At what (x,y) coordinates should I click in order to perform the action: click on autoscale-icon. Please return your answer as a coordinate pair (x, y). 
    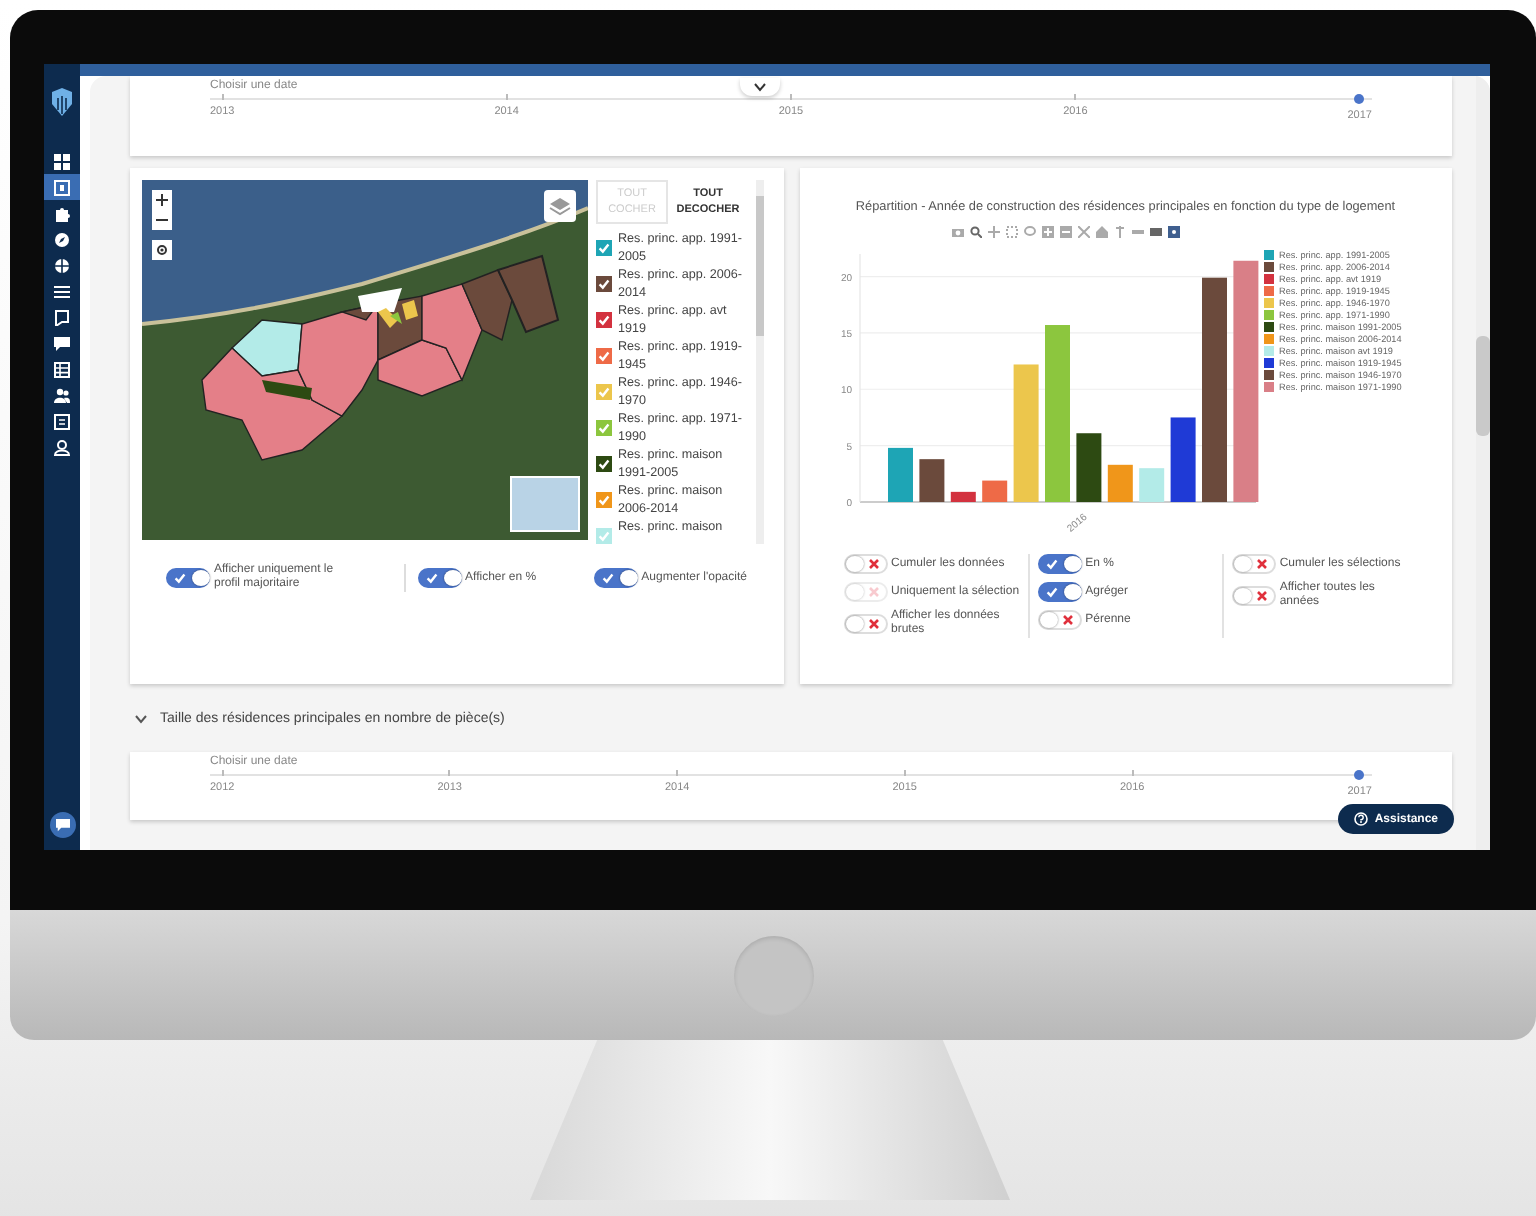
    Looking at the image, I should click on (1083, 232).